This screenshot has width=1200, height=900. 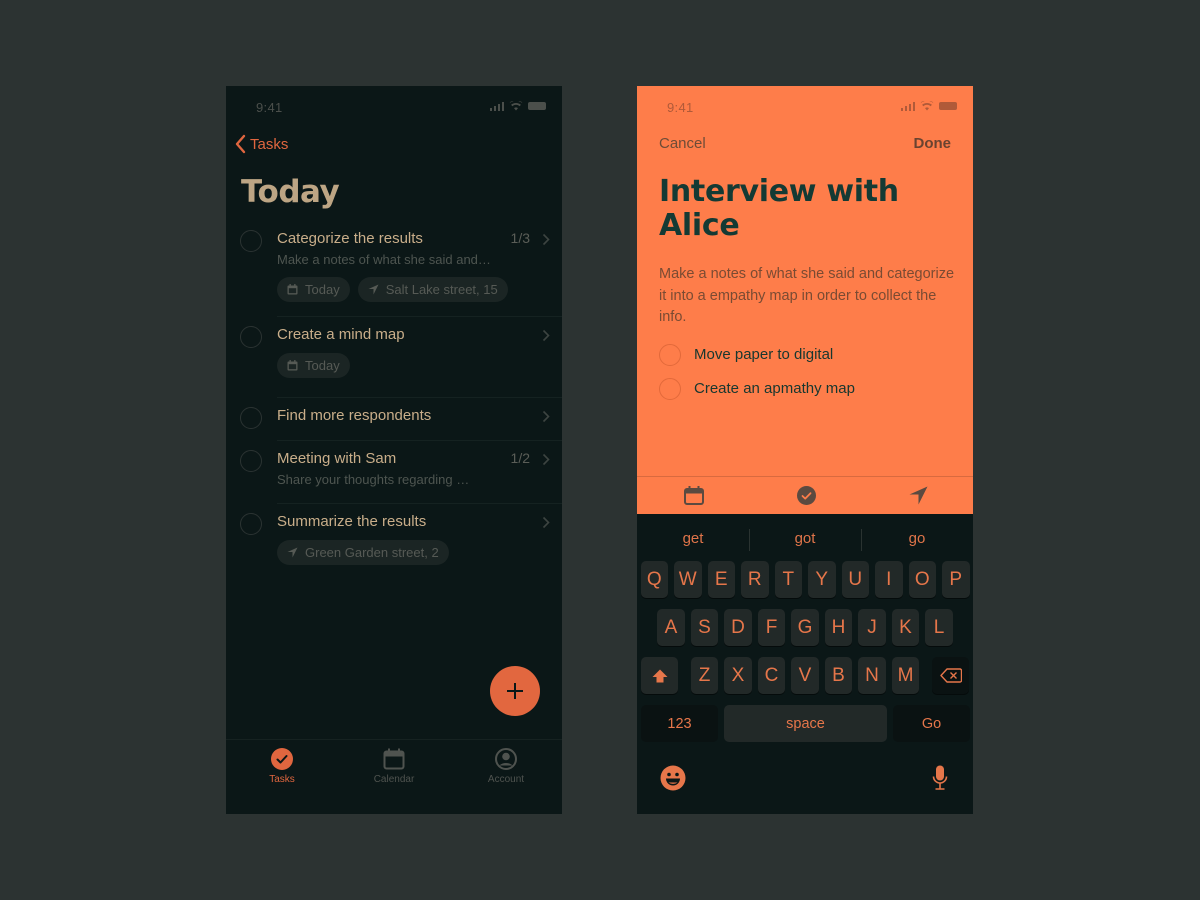 I want to click on tab-label: Tasks, so click(x=282, y=779).